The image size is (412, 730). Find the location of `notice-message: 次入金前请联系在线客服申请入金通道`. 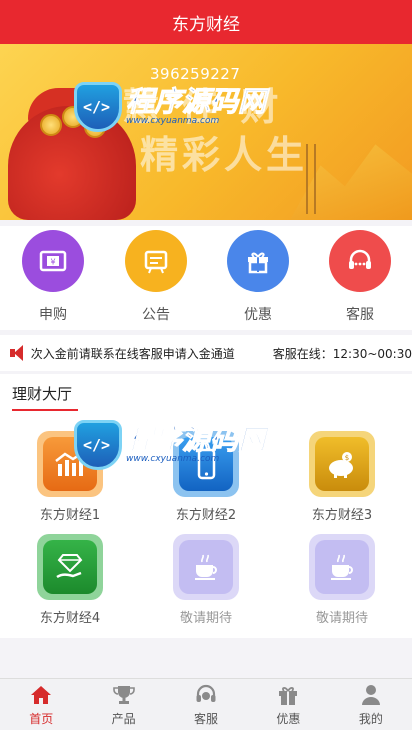

notice-message: 次入金前请联系在线客服申请入金通道 is located at coordinates (132, 353).